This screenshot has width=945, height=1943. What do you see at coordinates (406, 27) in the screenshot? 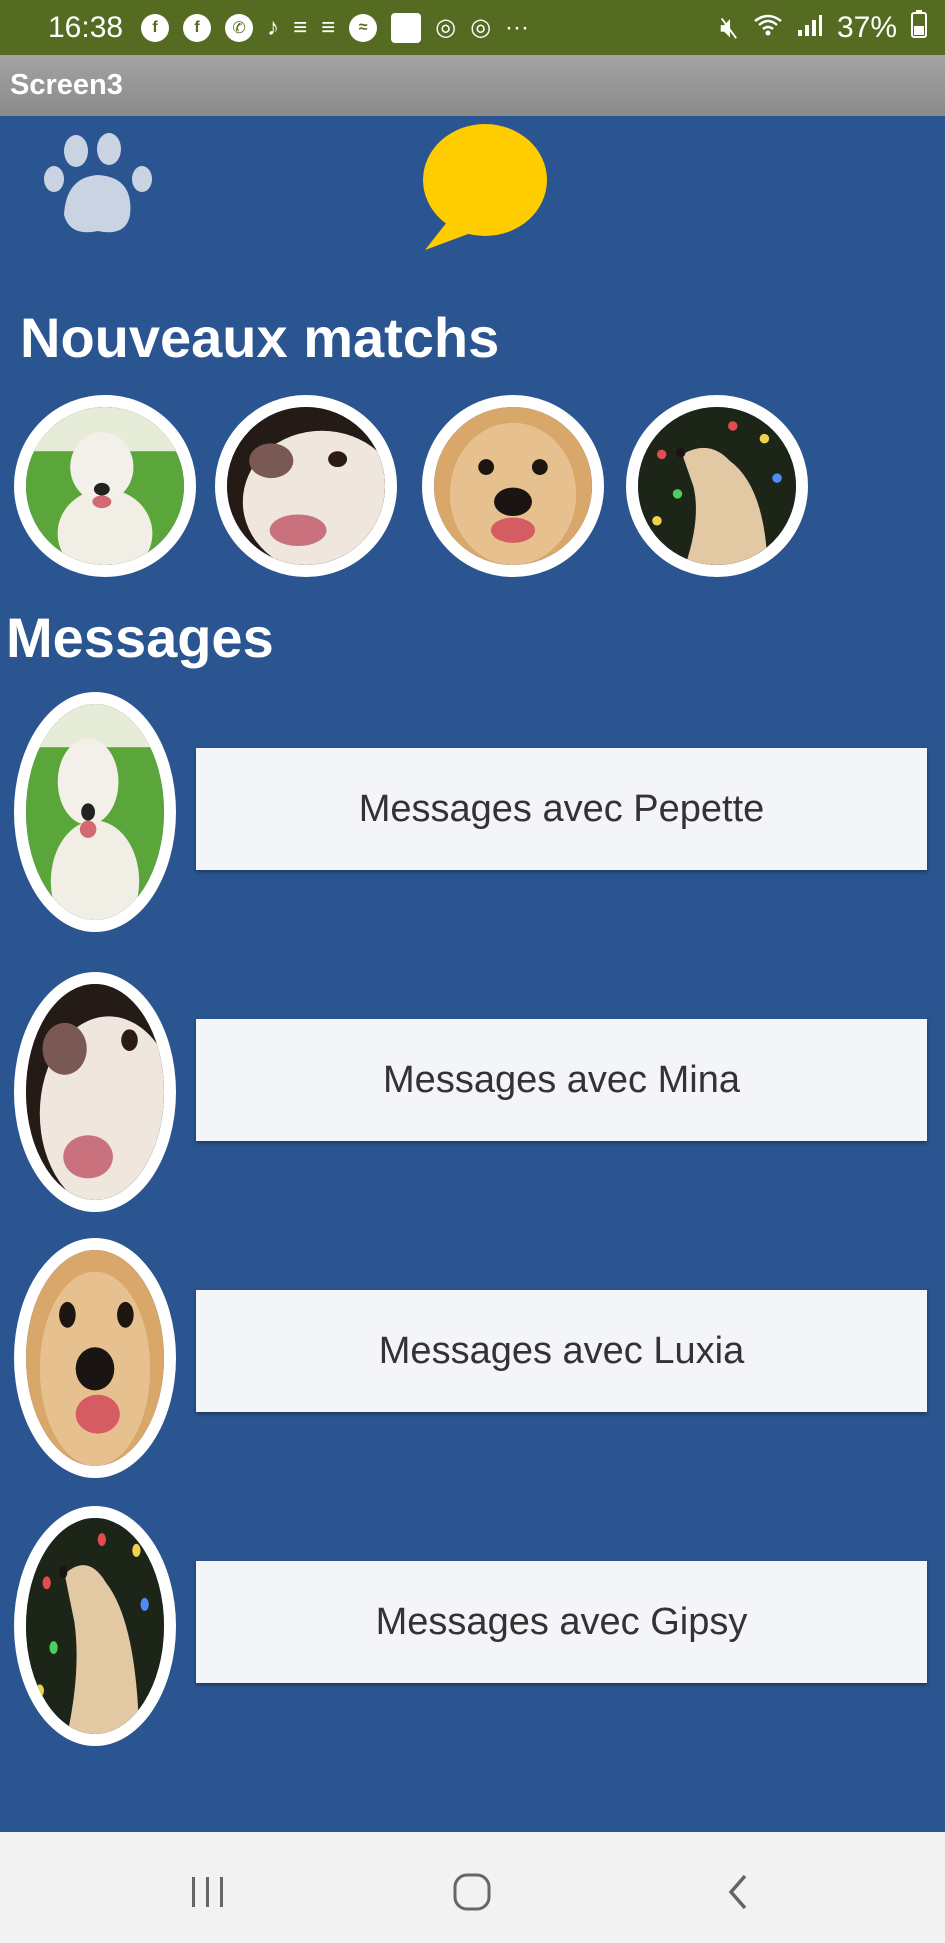
I see `app-icon` at bounding box center [406, 27].